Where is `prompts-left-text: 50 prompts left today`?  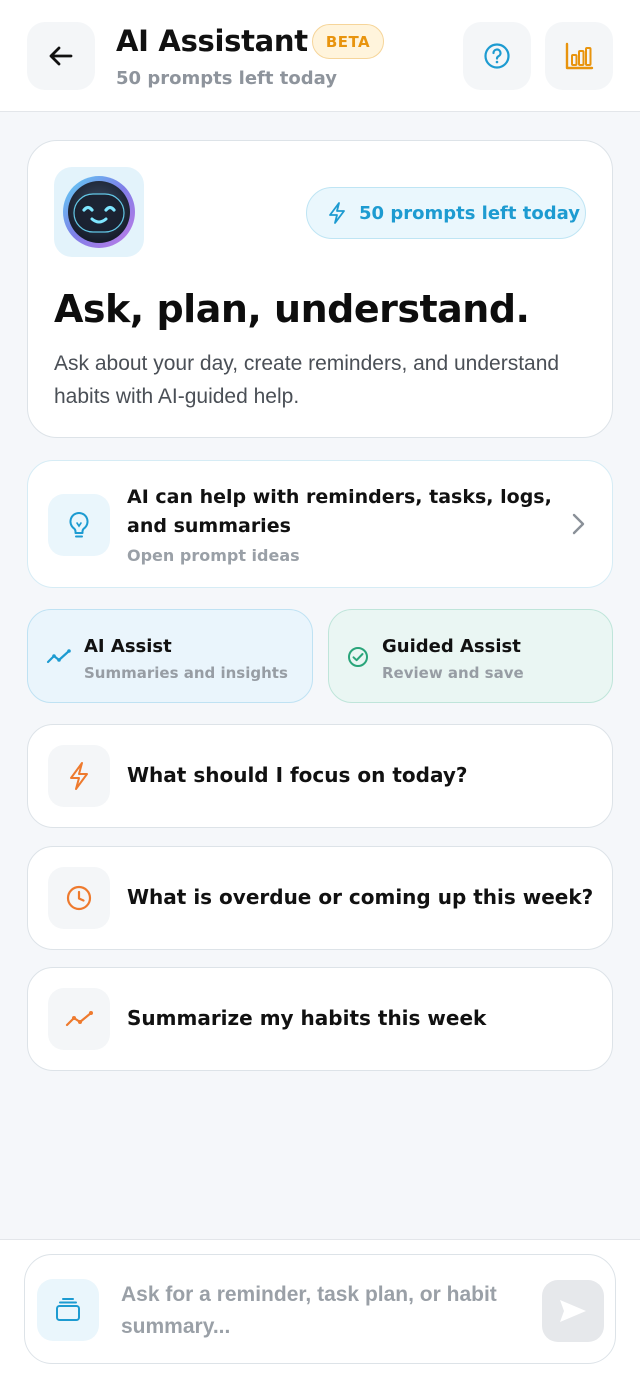
prompts-left-text: 50 prompts left today is located at coordinates (469, 213).